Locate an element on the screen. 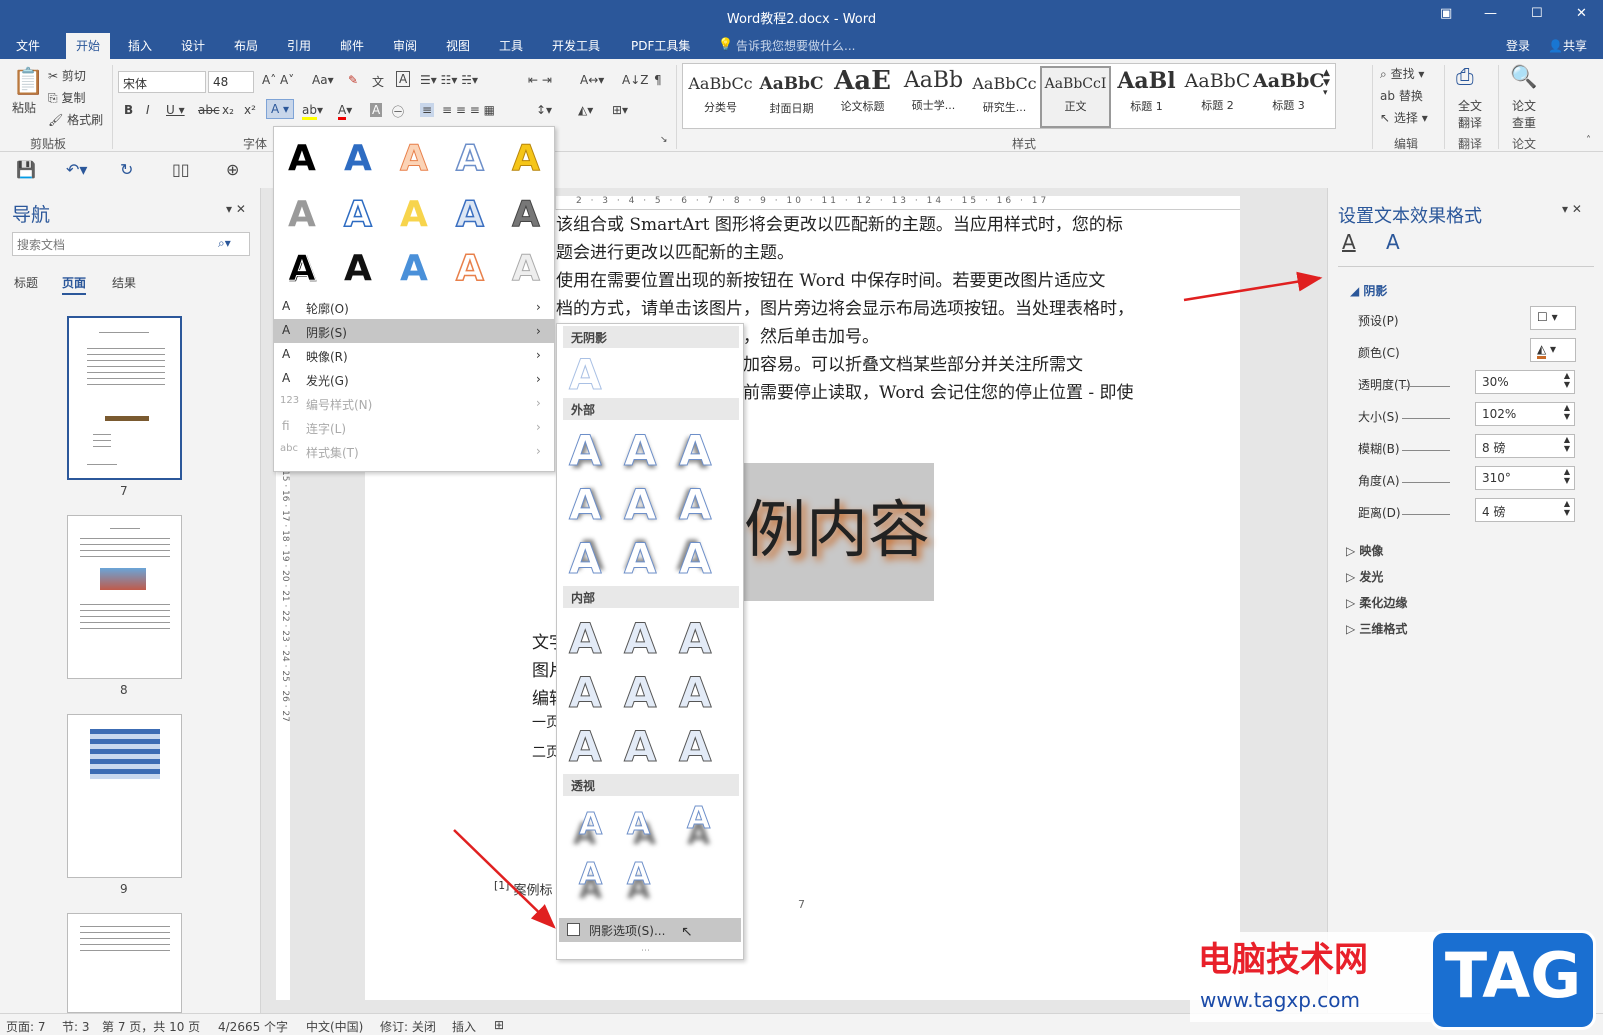 The image size is (1603, 1035). status-section: 节: 3 is located at coordinates (76, 1026).